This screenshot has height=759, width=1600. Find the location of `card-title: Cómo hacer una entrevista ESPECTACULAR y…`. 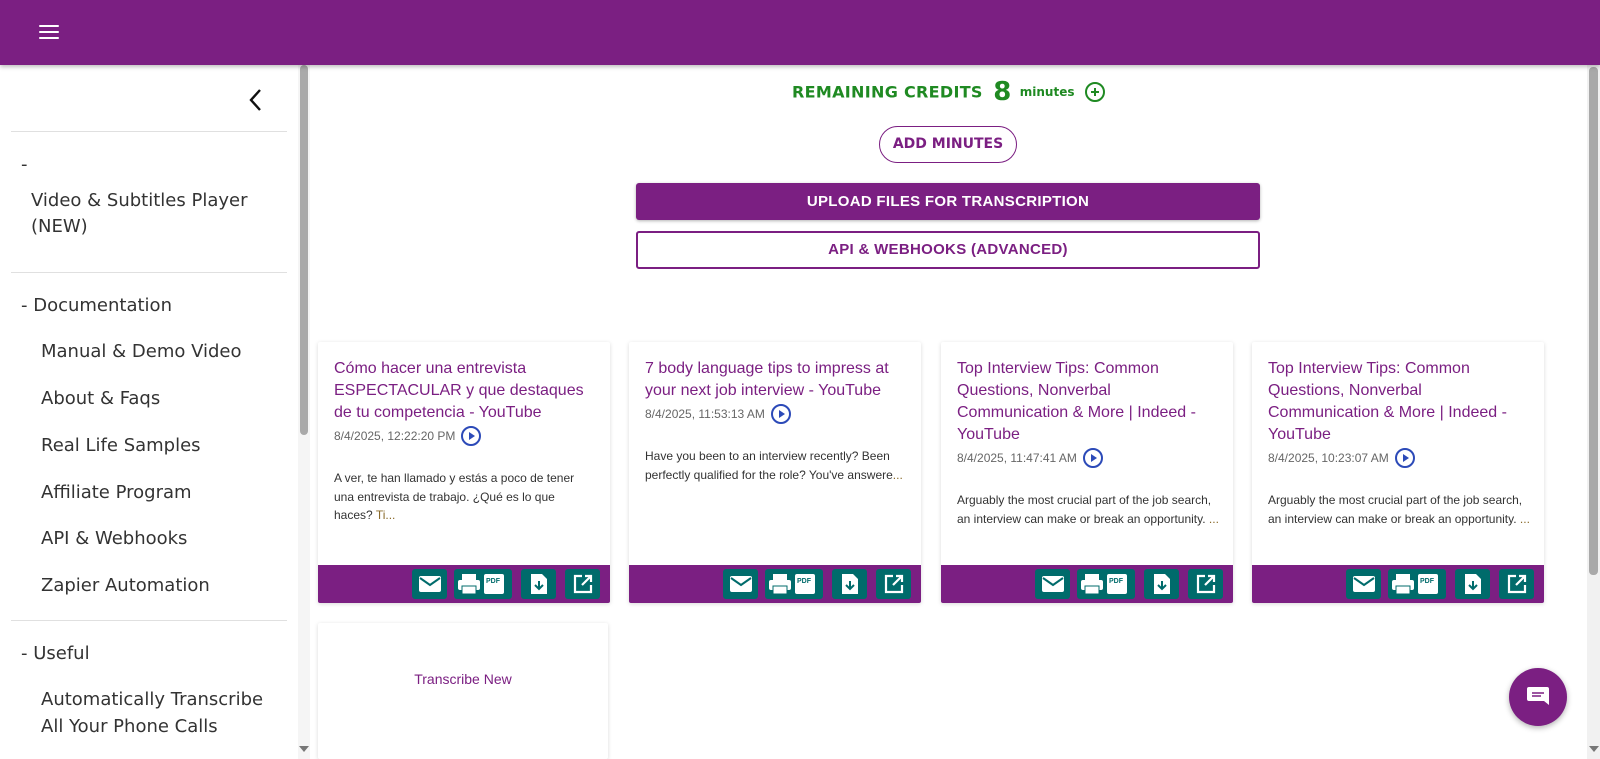

card-title: Cómo hacer una entrevista ESPECTACULAR y… is located at coordinates (465, 391).